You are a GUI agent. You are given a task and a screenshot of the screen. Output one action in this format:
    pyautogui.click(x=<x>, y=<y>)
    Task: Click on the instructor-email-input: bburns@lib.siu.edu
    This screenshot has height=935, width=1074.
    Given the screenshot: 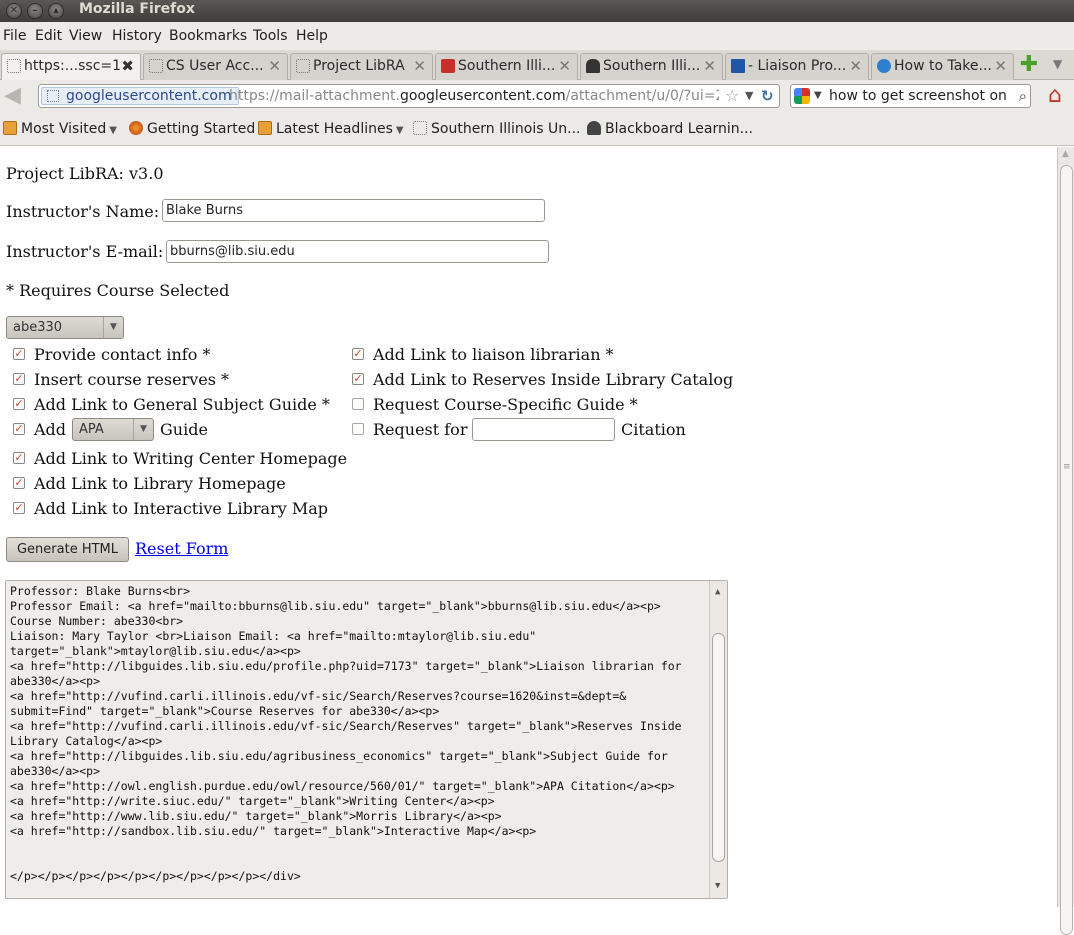 What is the action you would take?
    pyautogui.click(x=357, y=251)
    